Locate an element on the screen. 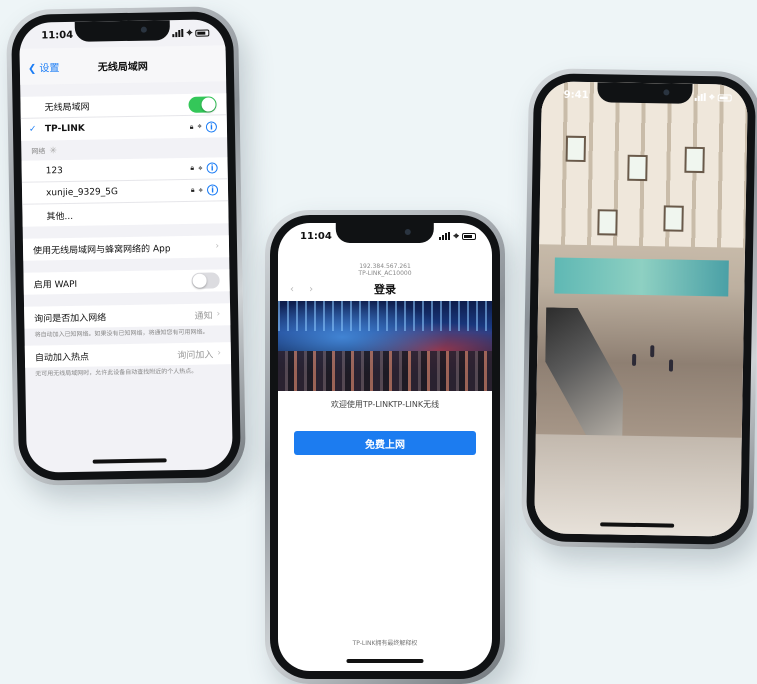 Image resolution: width=757 pixels, height=684 pixels. footer-note: TP-LINK拥有最终解释权 is located at coordinates (385, 643).